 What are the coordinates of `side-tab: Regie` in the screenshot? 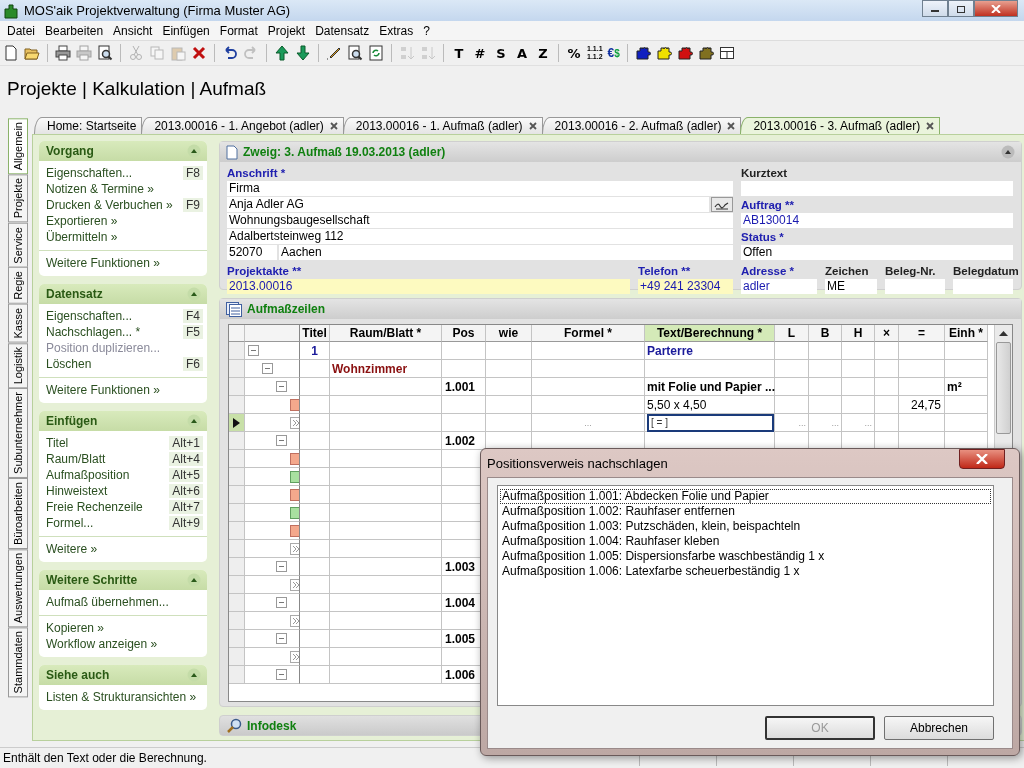 It's located at (18, 286).